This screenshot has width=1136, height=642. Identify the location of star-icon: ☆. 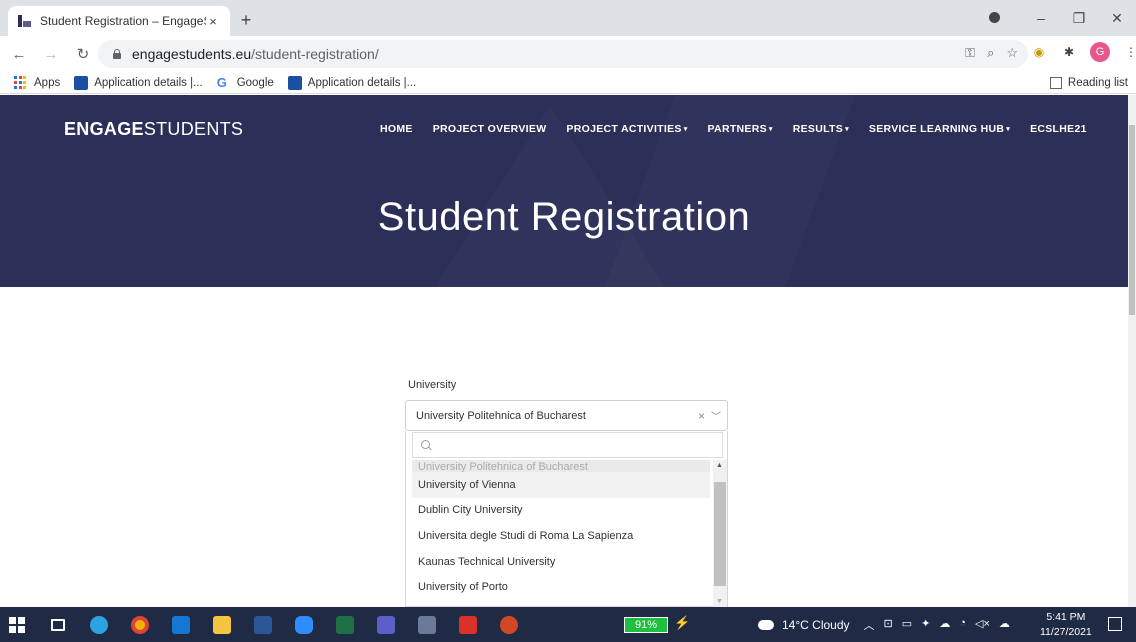
(1012, 53).